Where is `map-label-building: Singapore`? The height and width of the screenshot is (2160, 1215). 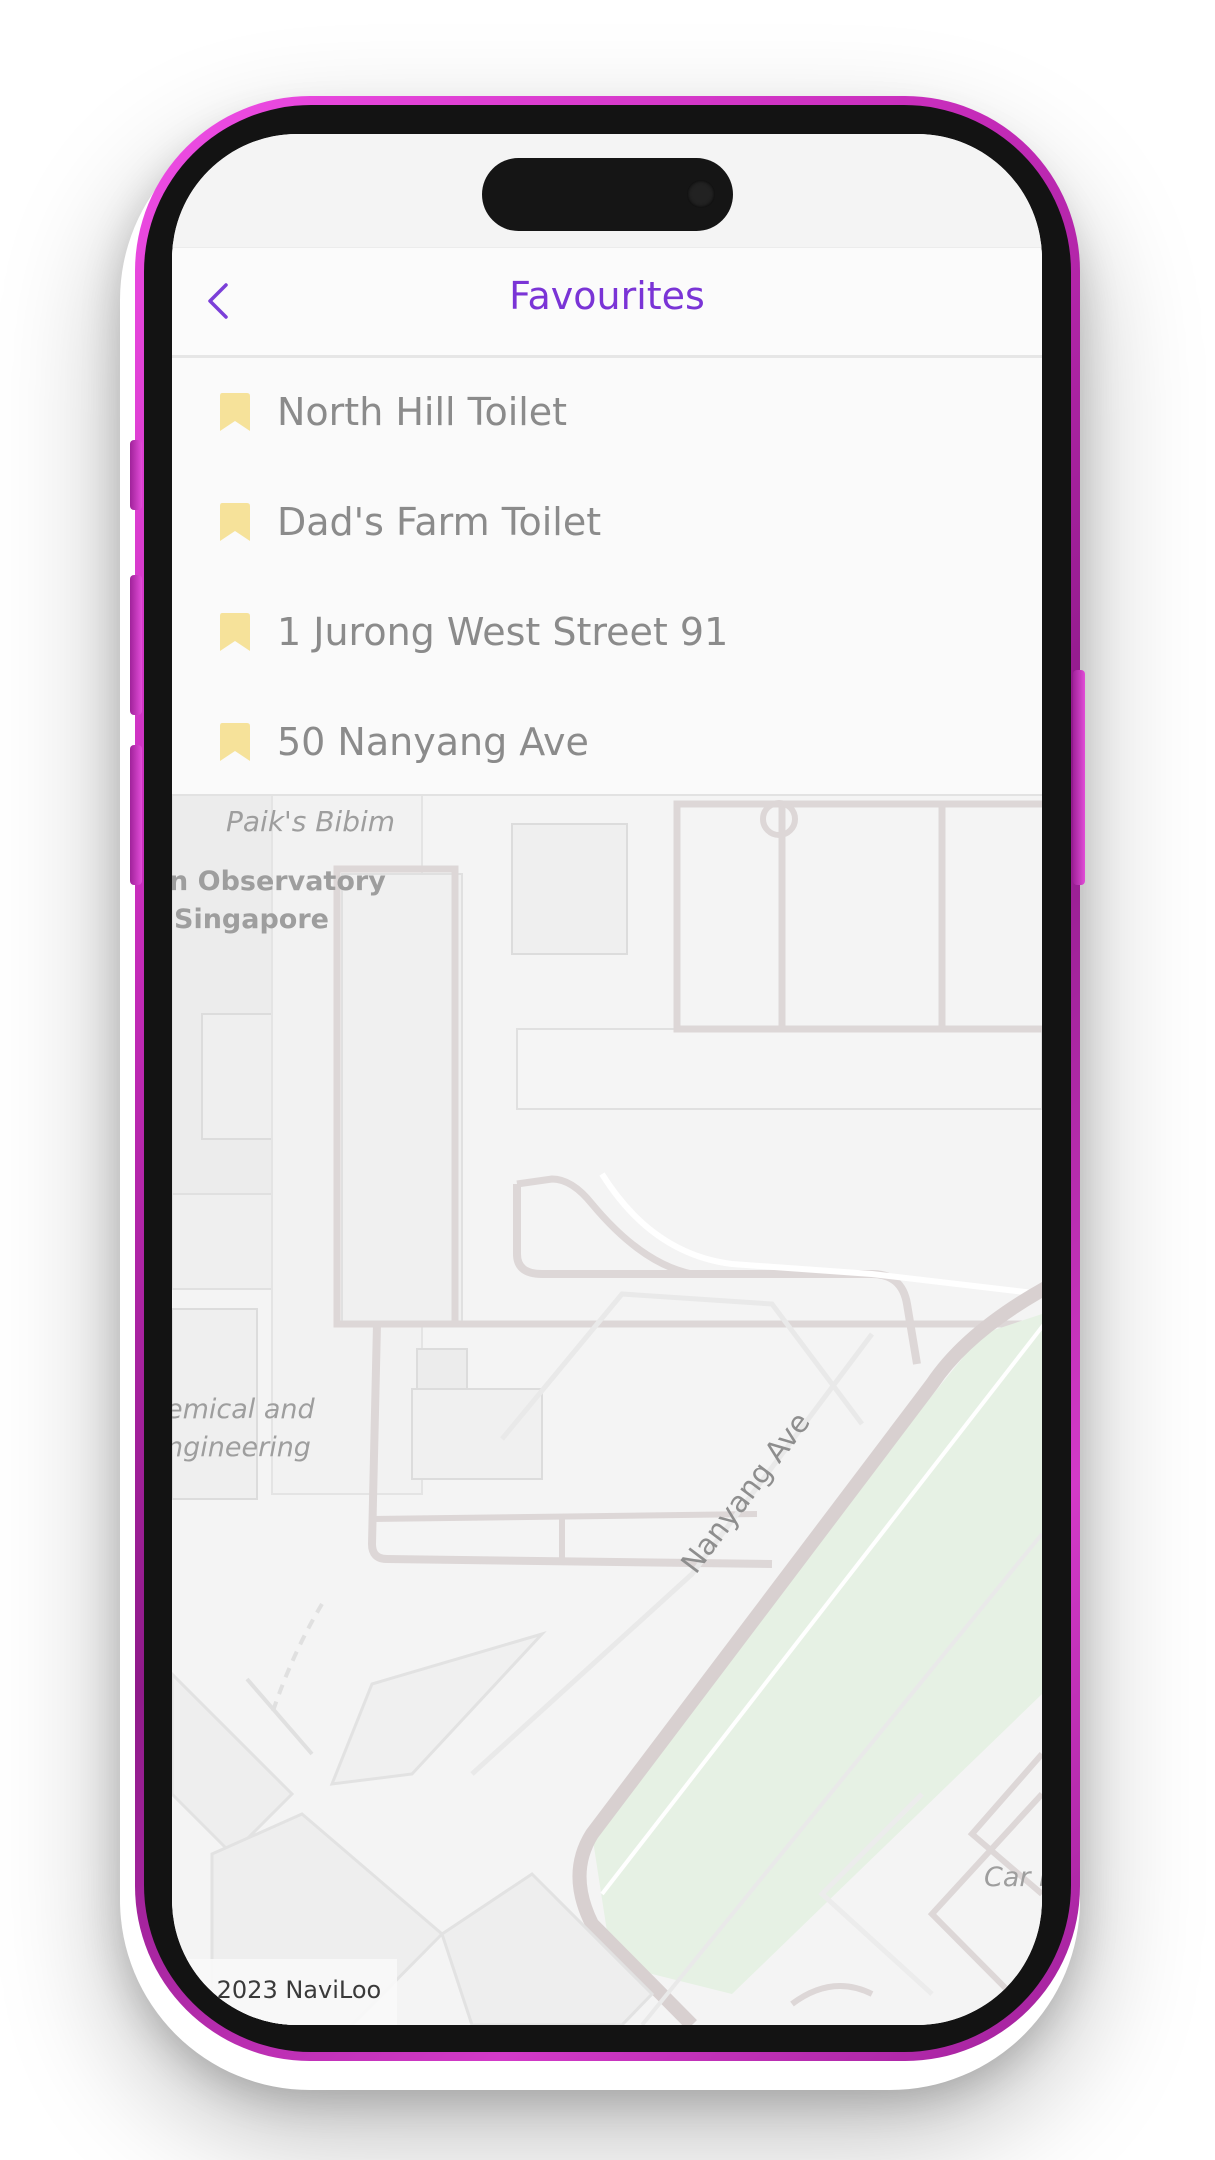
map-label-building: Singapore is located at coordinates (251, 919).